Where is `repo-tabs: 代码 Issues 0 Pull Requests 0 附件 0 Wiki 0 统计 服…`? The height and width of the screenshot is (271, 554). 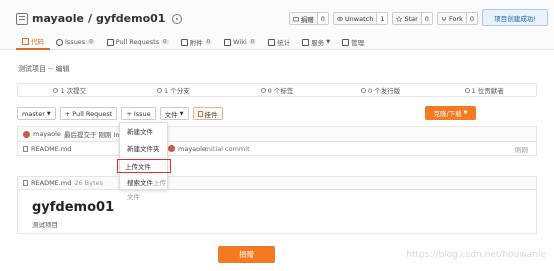 repo-tabs: 代码 Issues 0 Pull Requests 0 附件 0 Wiki 0 统计 服… is located at coordinates (193, 42).